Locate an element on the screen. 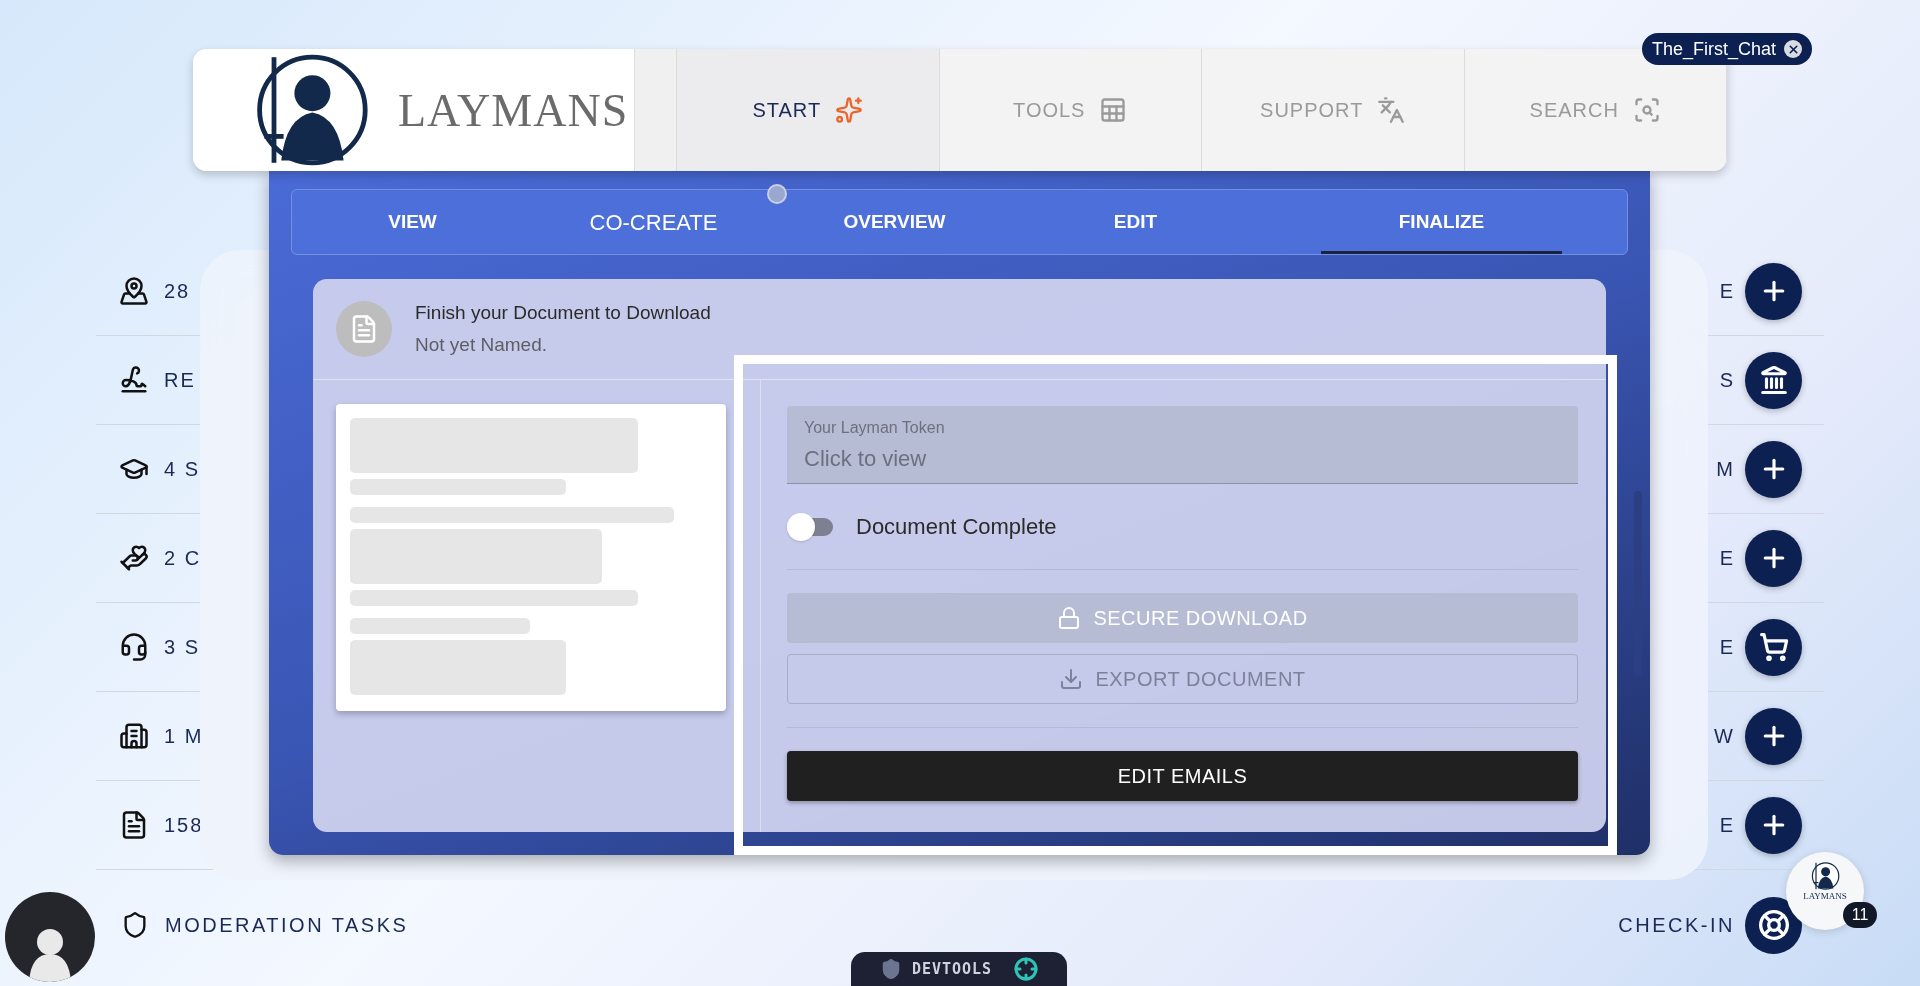 The width and height of the screenshot is (1920, 986). card-subtitle: Not yet Named. is located at coordinates (481, 345).